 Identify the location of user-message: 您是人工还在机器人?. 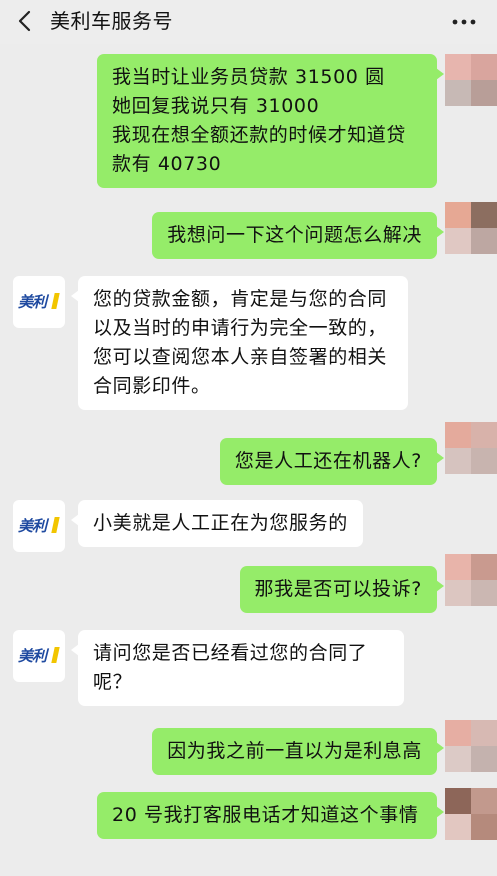
(328, 461).